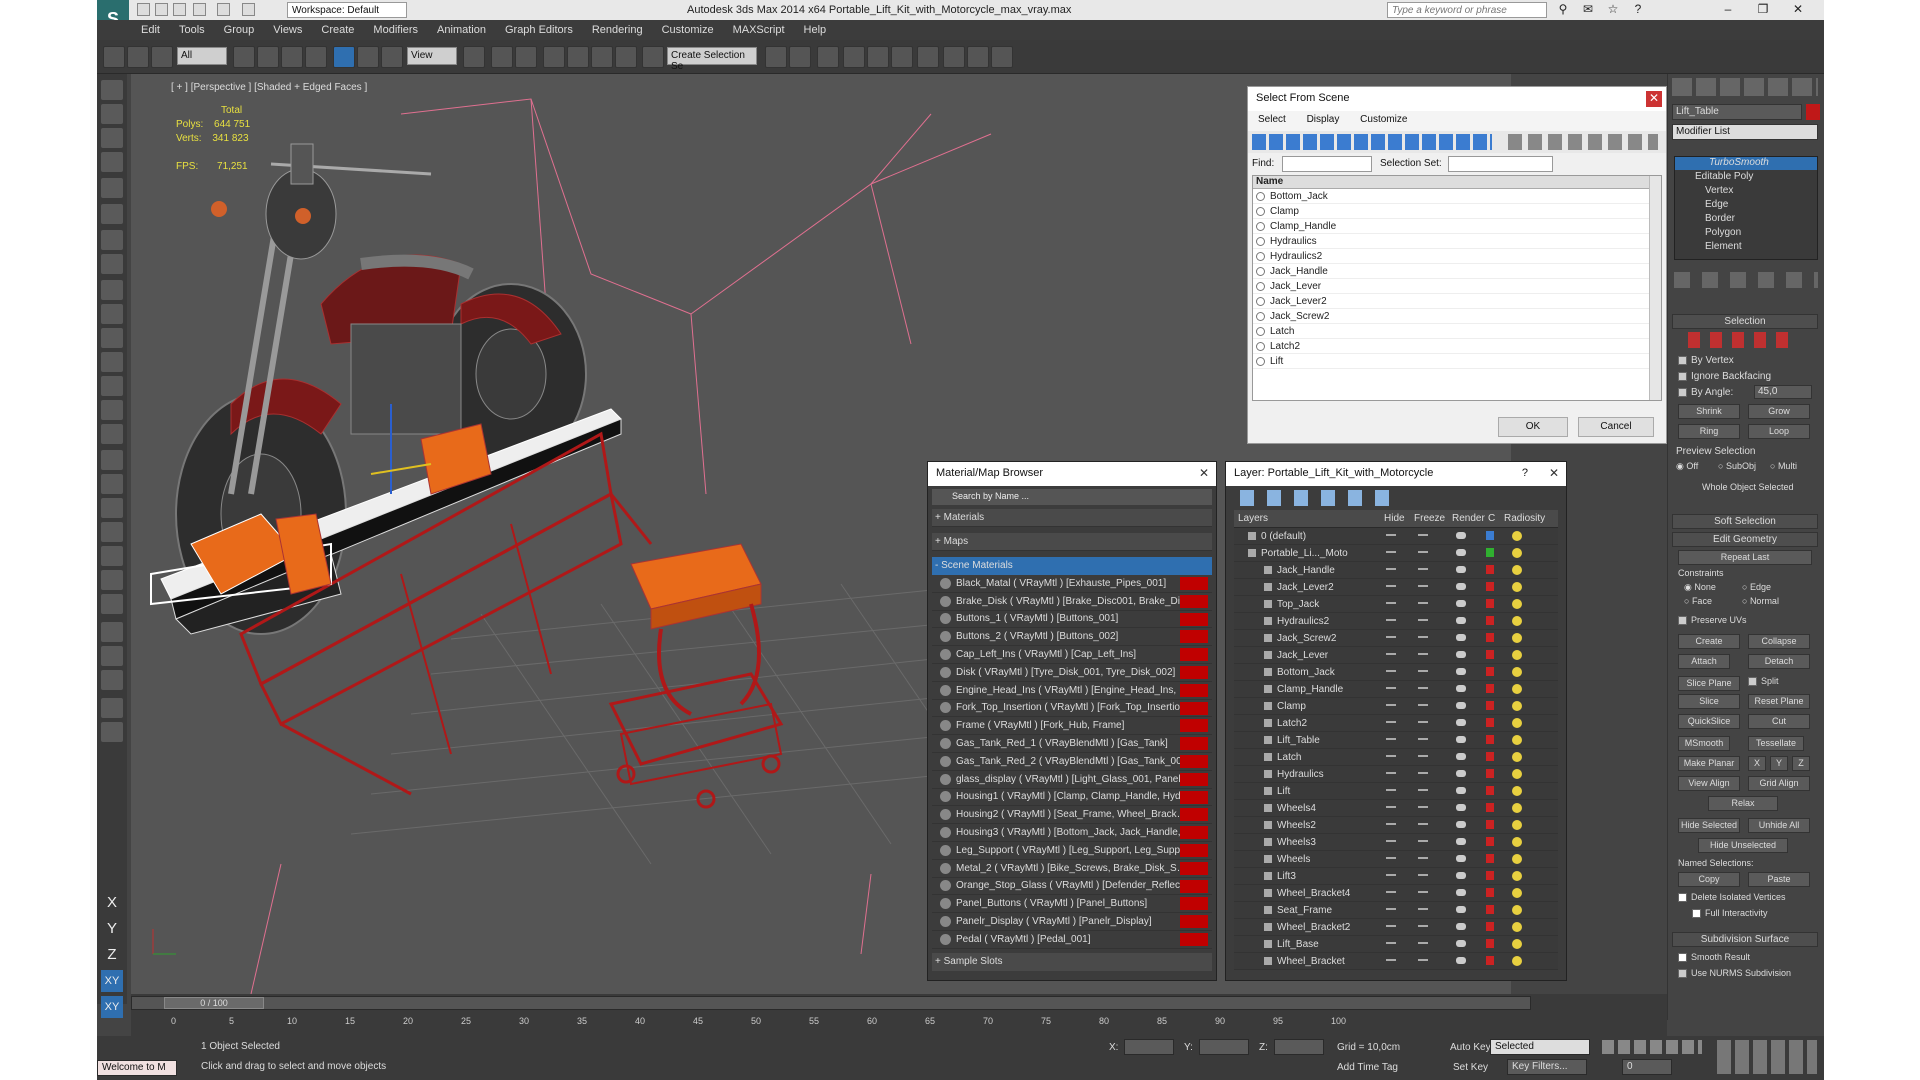 Image resolution: width=1920 pixels, height=1080 pixels. Describe the element at coordinates (112, 114) in the screenshot. I see `create-shape-icon` at that location.